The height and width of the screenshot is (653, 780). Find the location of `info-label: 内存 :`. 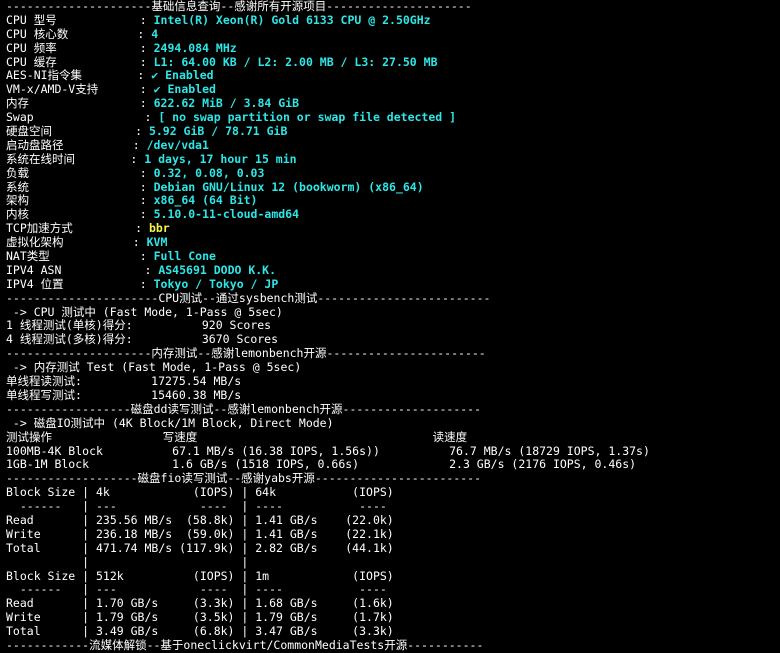

info-label: 内存 : is located at coordinates (80, 103).